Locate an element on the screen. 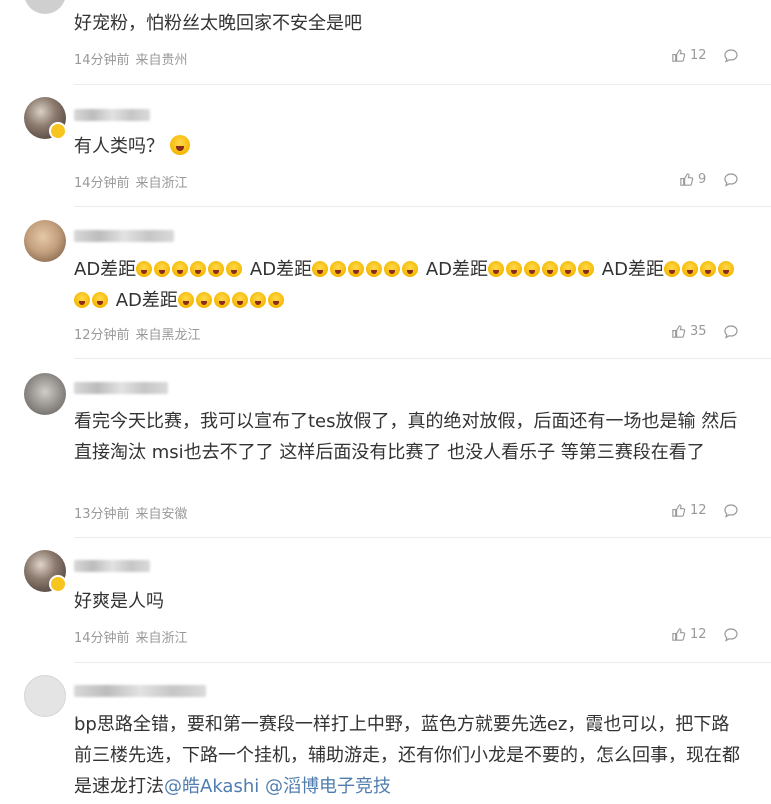 This screenshot has width=771, height=804. comment-text: 好宠粉，怕粉丝太晚回家不安全是吧 is located at coordinates (218, 23).